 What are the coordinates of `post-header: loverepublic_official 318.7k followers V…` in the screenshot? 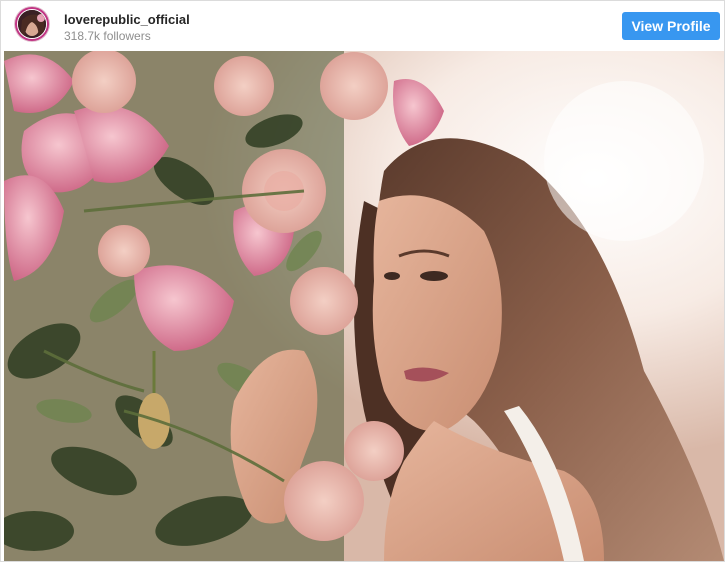 It's located at (362, 26).